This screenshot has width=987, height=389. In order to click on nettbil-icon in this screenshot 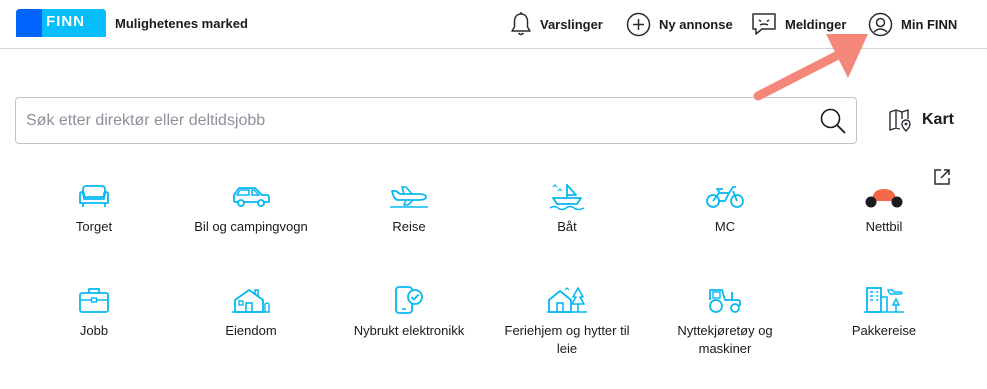, I will do `click(884, 198)`.